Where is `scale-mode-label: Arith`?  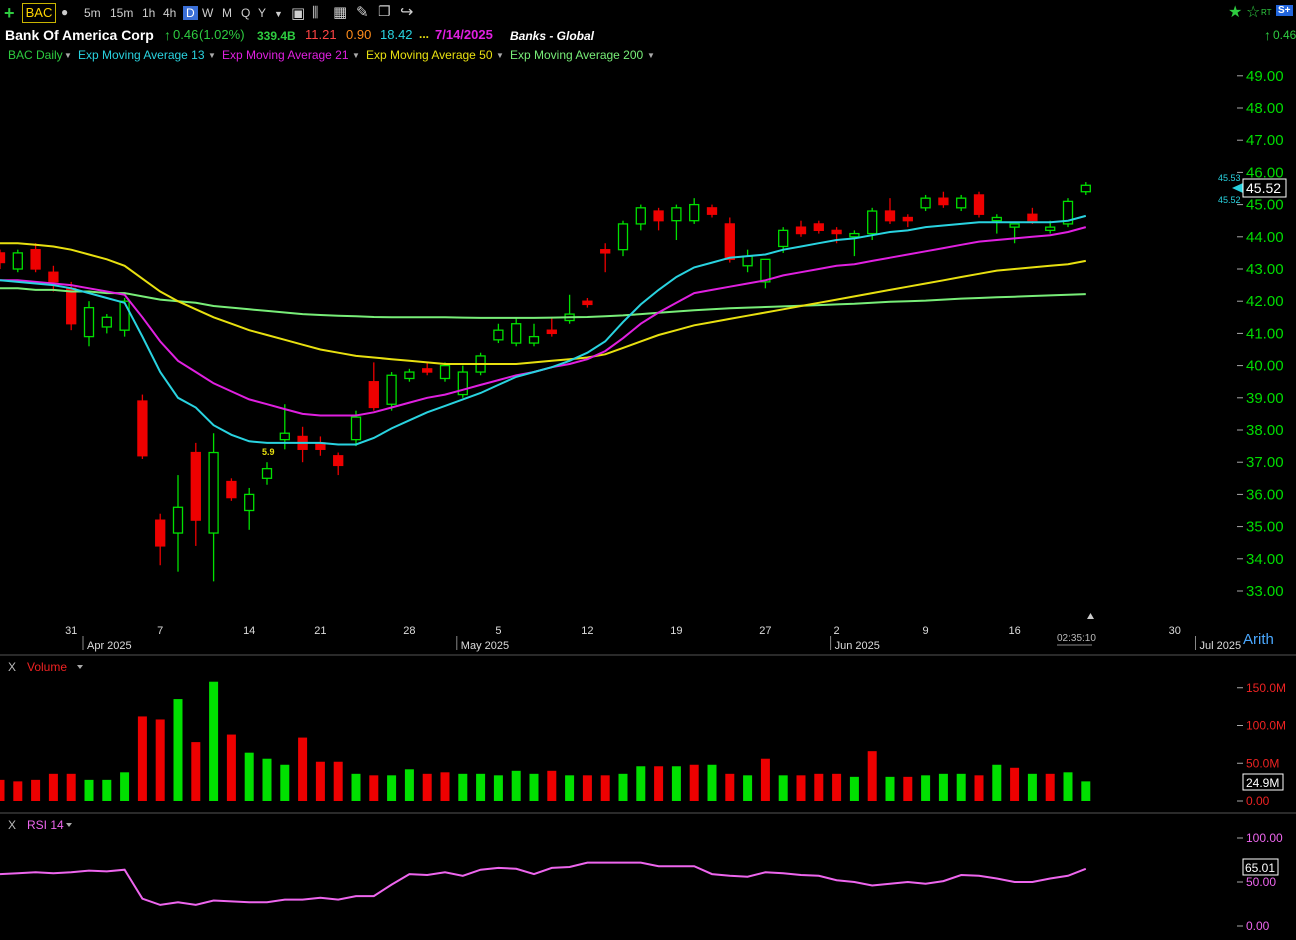 scale-mode-label: Arith is located at coordinates (1258, 639).